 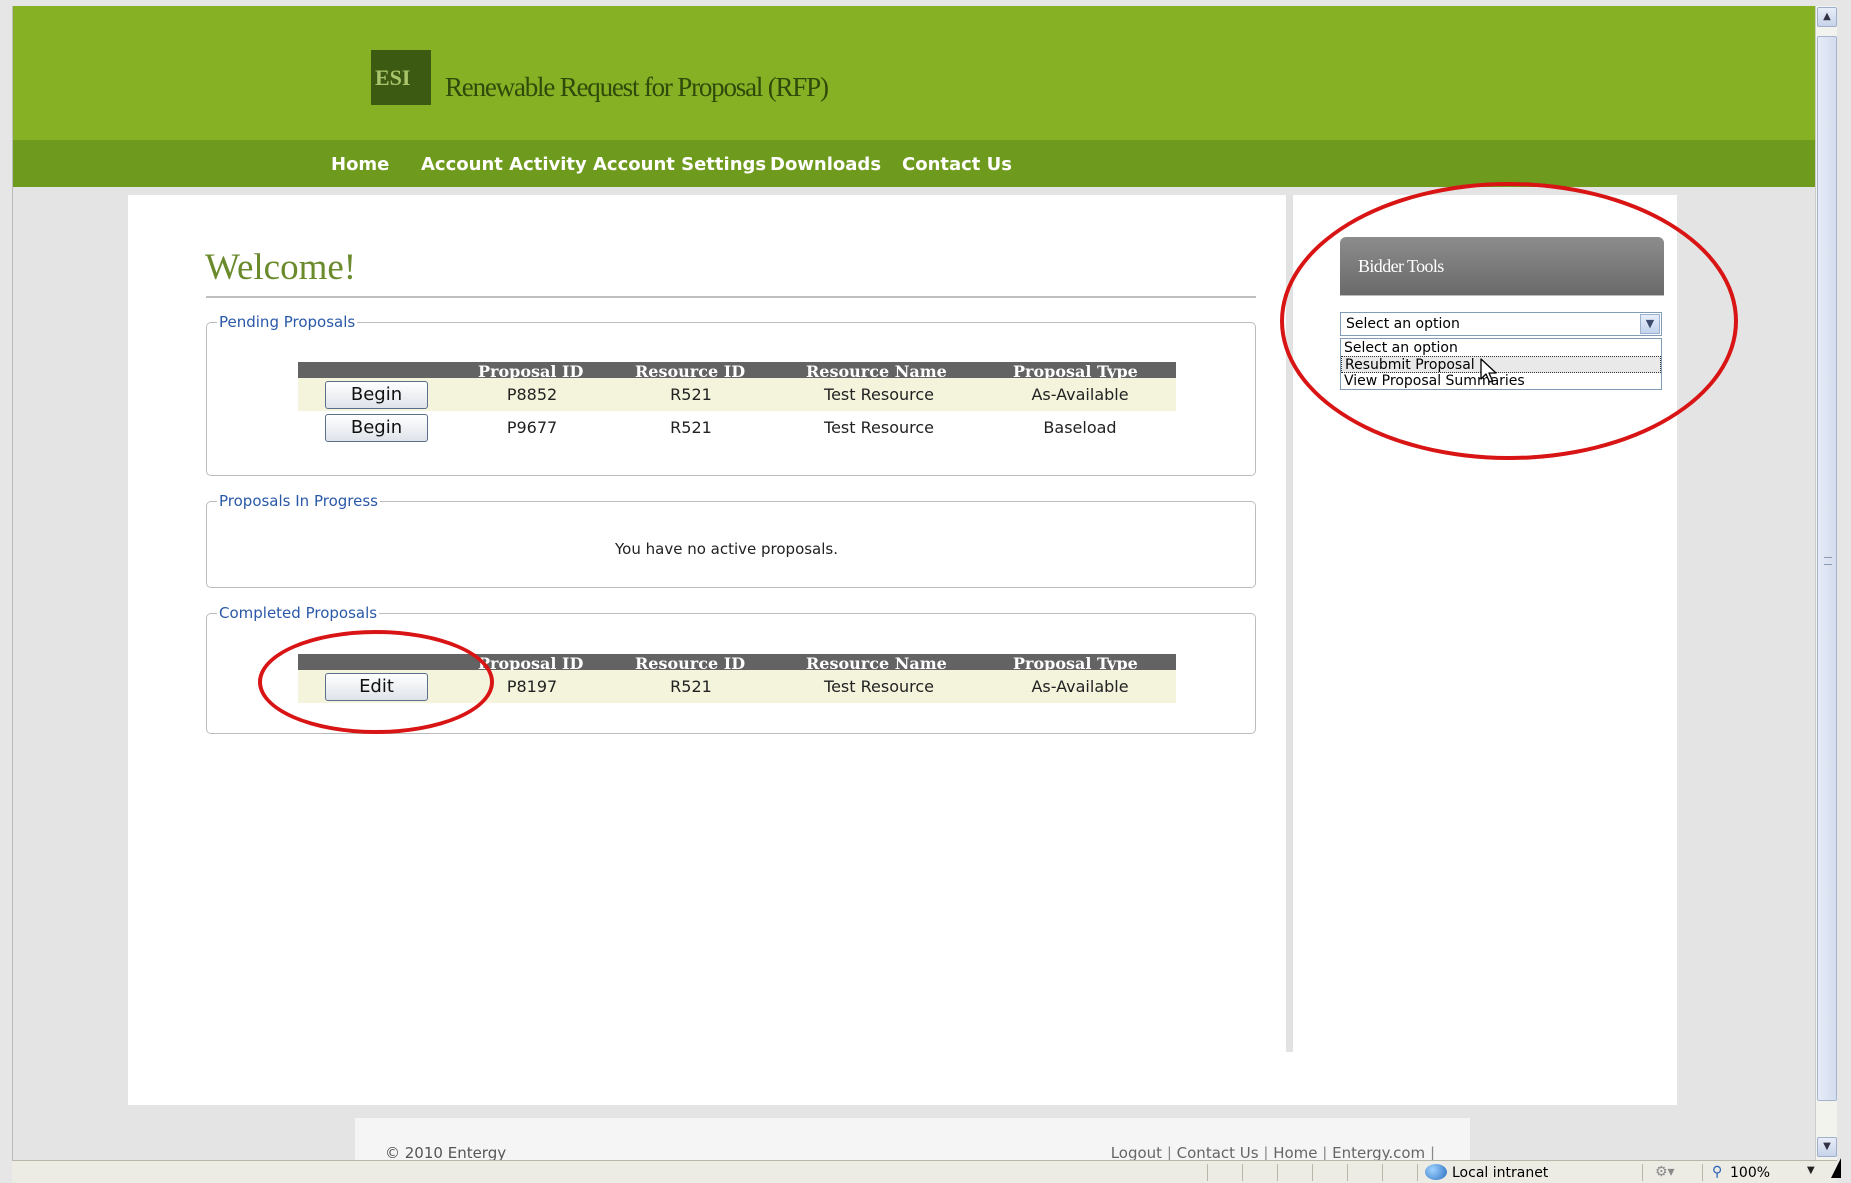 What do you see at coordinates (1501, 324) in the screenshot?
I see `bidder-tools-select: Select an option ▼` at bounding box center [1501, 324].